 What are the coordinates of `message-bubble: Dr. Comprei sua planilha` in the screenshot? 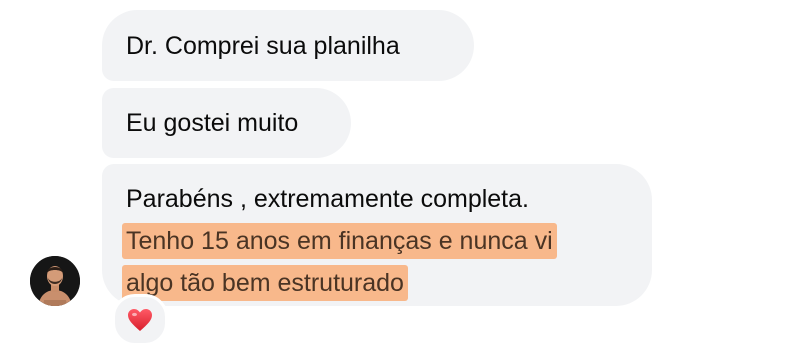 It's located at (288, 45).